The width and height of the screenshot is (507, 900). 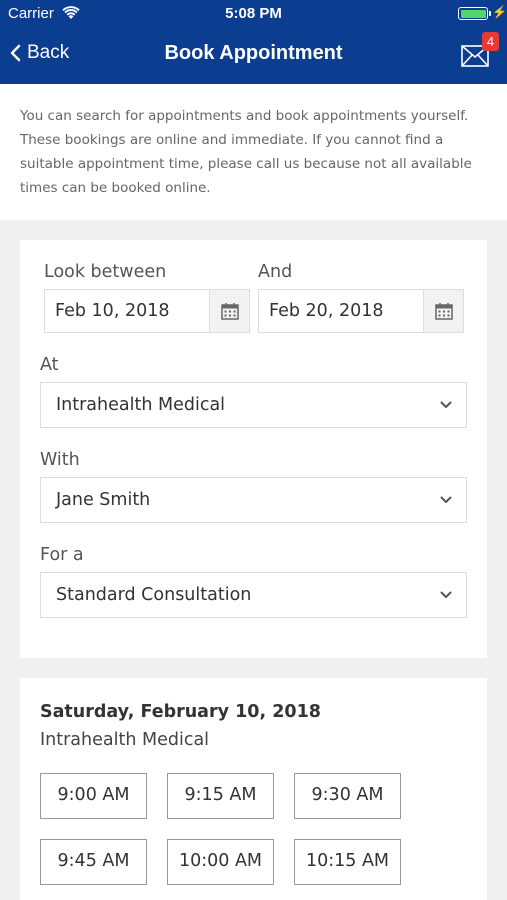 I want to click on appointment-type-select: Standard Consultation, so click(x=253, y=595).